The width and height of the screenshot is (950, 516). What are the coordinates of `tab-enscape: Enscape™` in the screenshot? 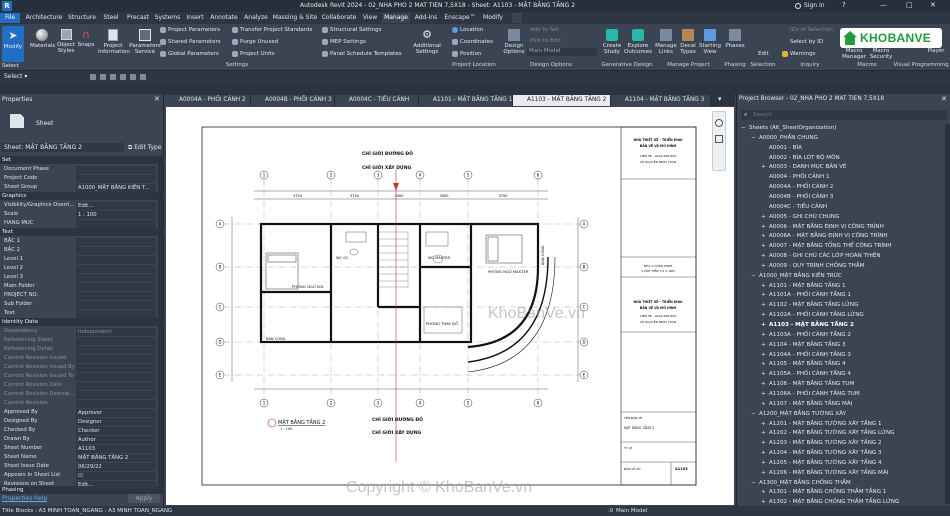 It's located at (460, 18).